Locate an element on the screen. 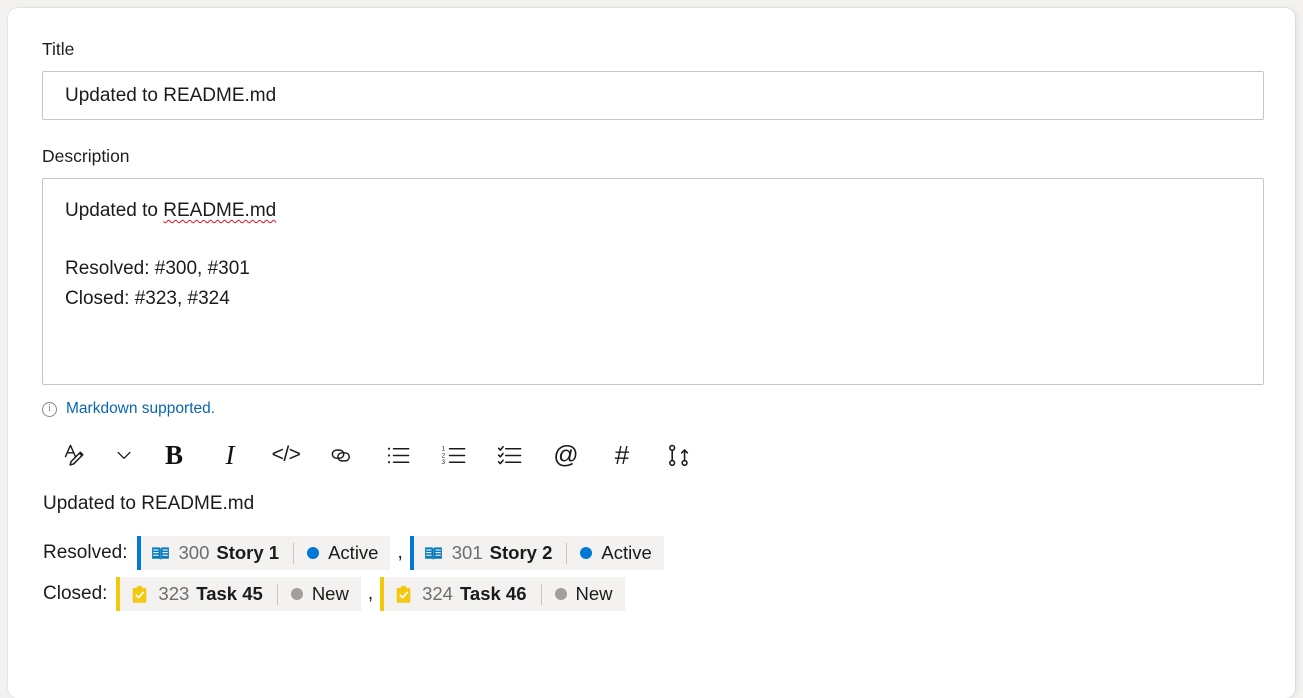 This screenshot has height=698, width=1303. svg-text: 1 is located at coordinates (443, 449).